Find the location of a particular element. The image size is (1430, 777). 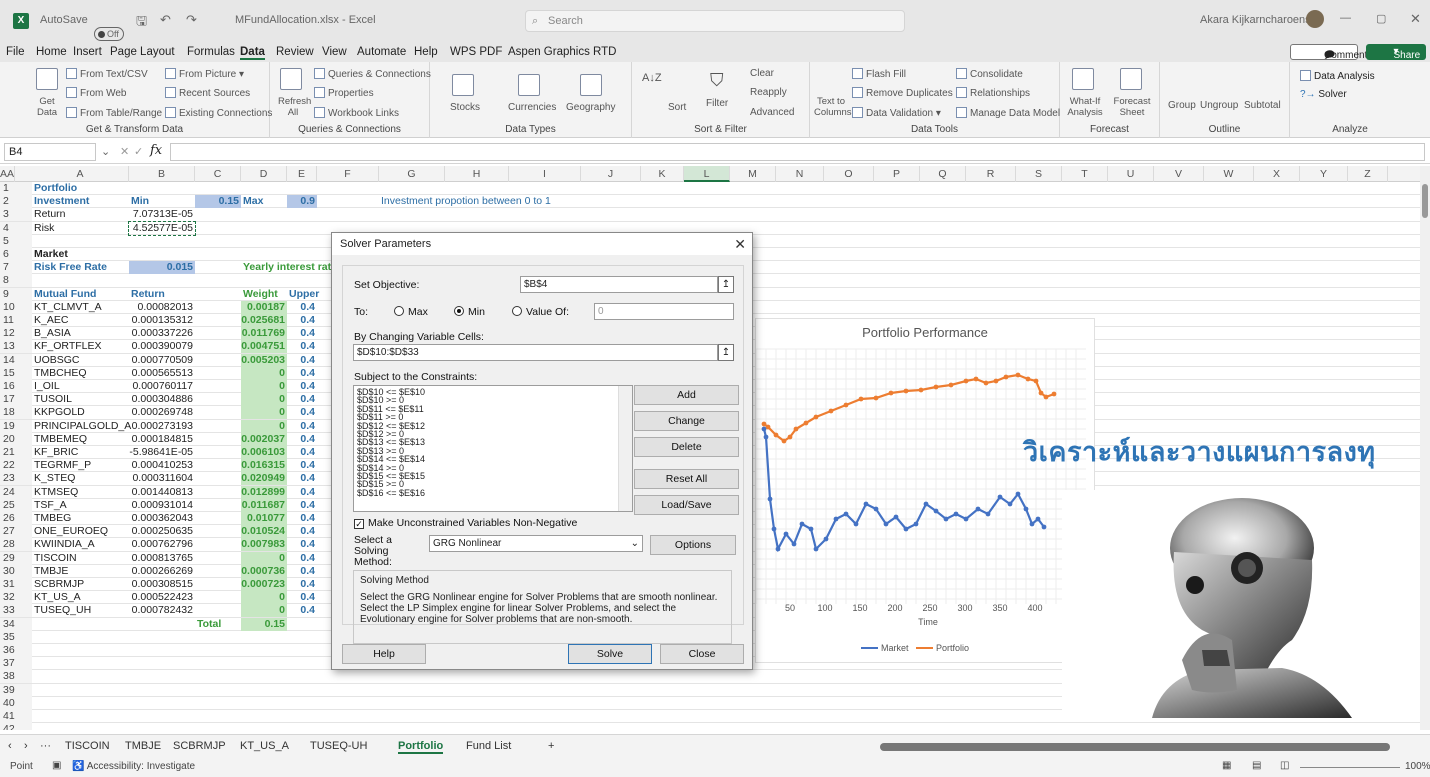

cell-c: 0.15 is located at coordinates (218, 202).